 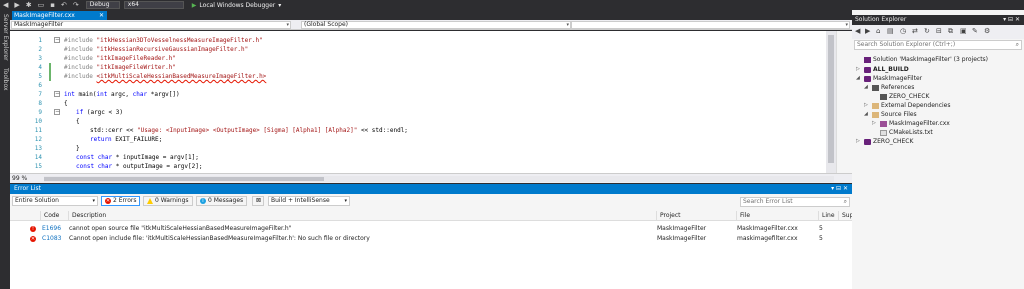 I want to click on warnings-filter-label: 0 Warnings, so click(x=172, y=200).